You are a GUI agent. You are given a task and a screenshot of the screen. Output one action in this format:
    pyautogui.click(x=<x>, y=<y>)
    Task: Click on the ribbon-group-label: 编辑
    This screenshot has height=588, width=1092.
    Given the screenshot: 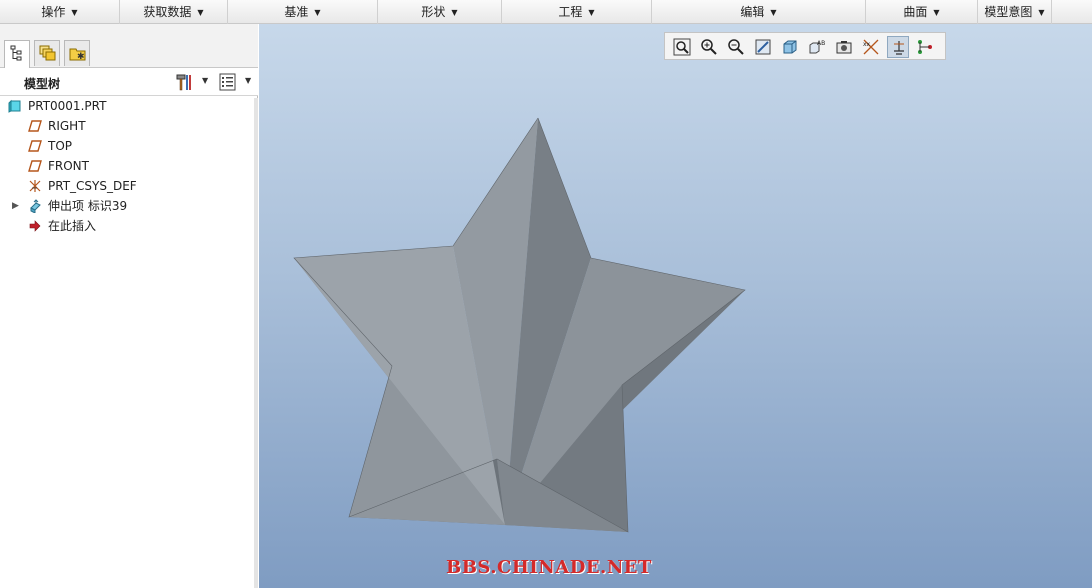 What is the action you would take?
    pyautogui.click(x=752, y=12)
    